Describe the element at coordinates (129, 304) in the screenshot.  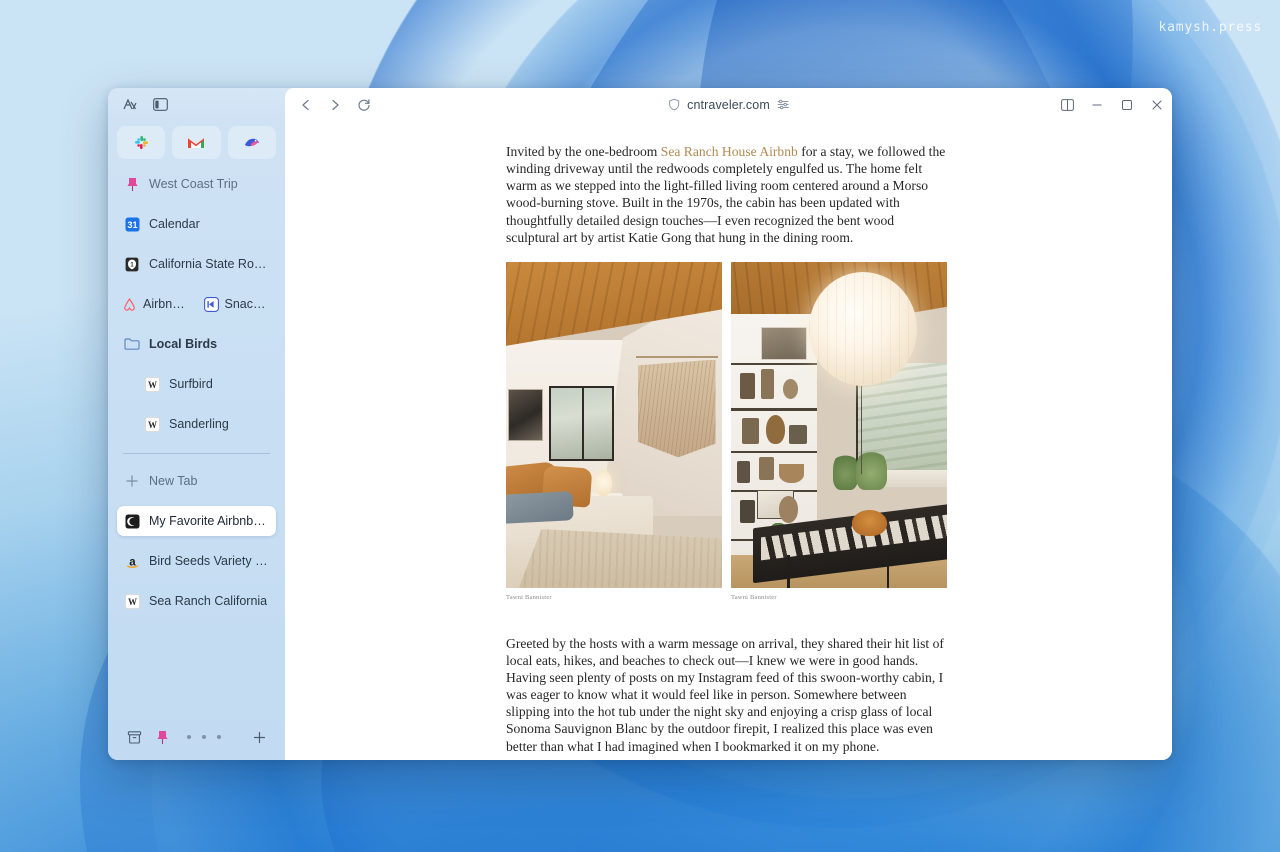
I see `airbnb-icon` at that location.